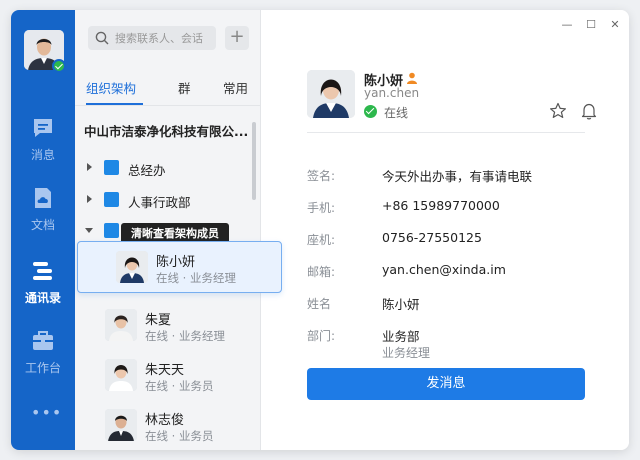 The image size is (640, 460). I want to click on online-status-icon, so click(370, 111).